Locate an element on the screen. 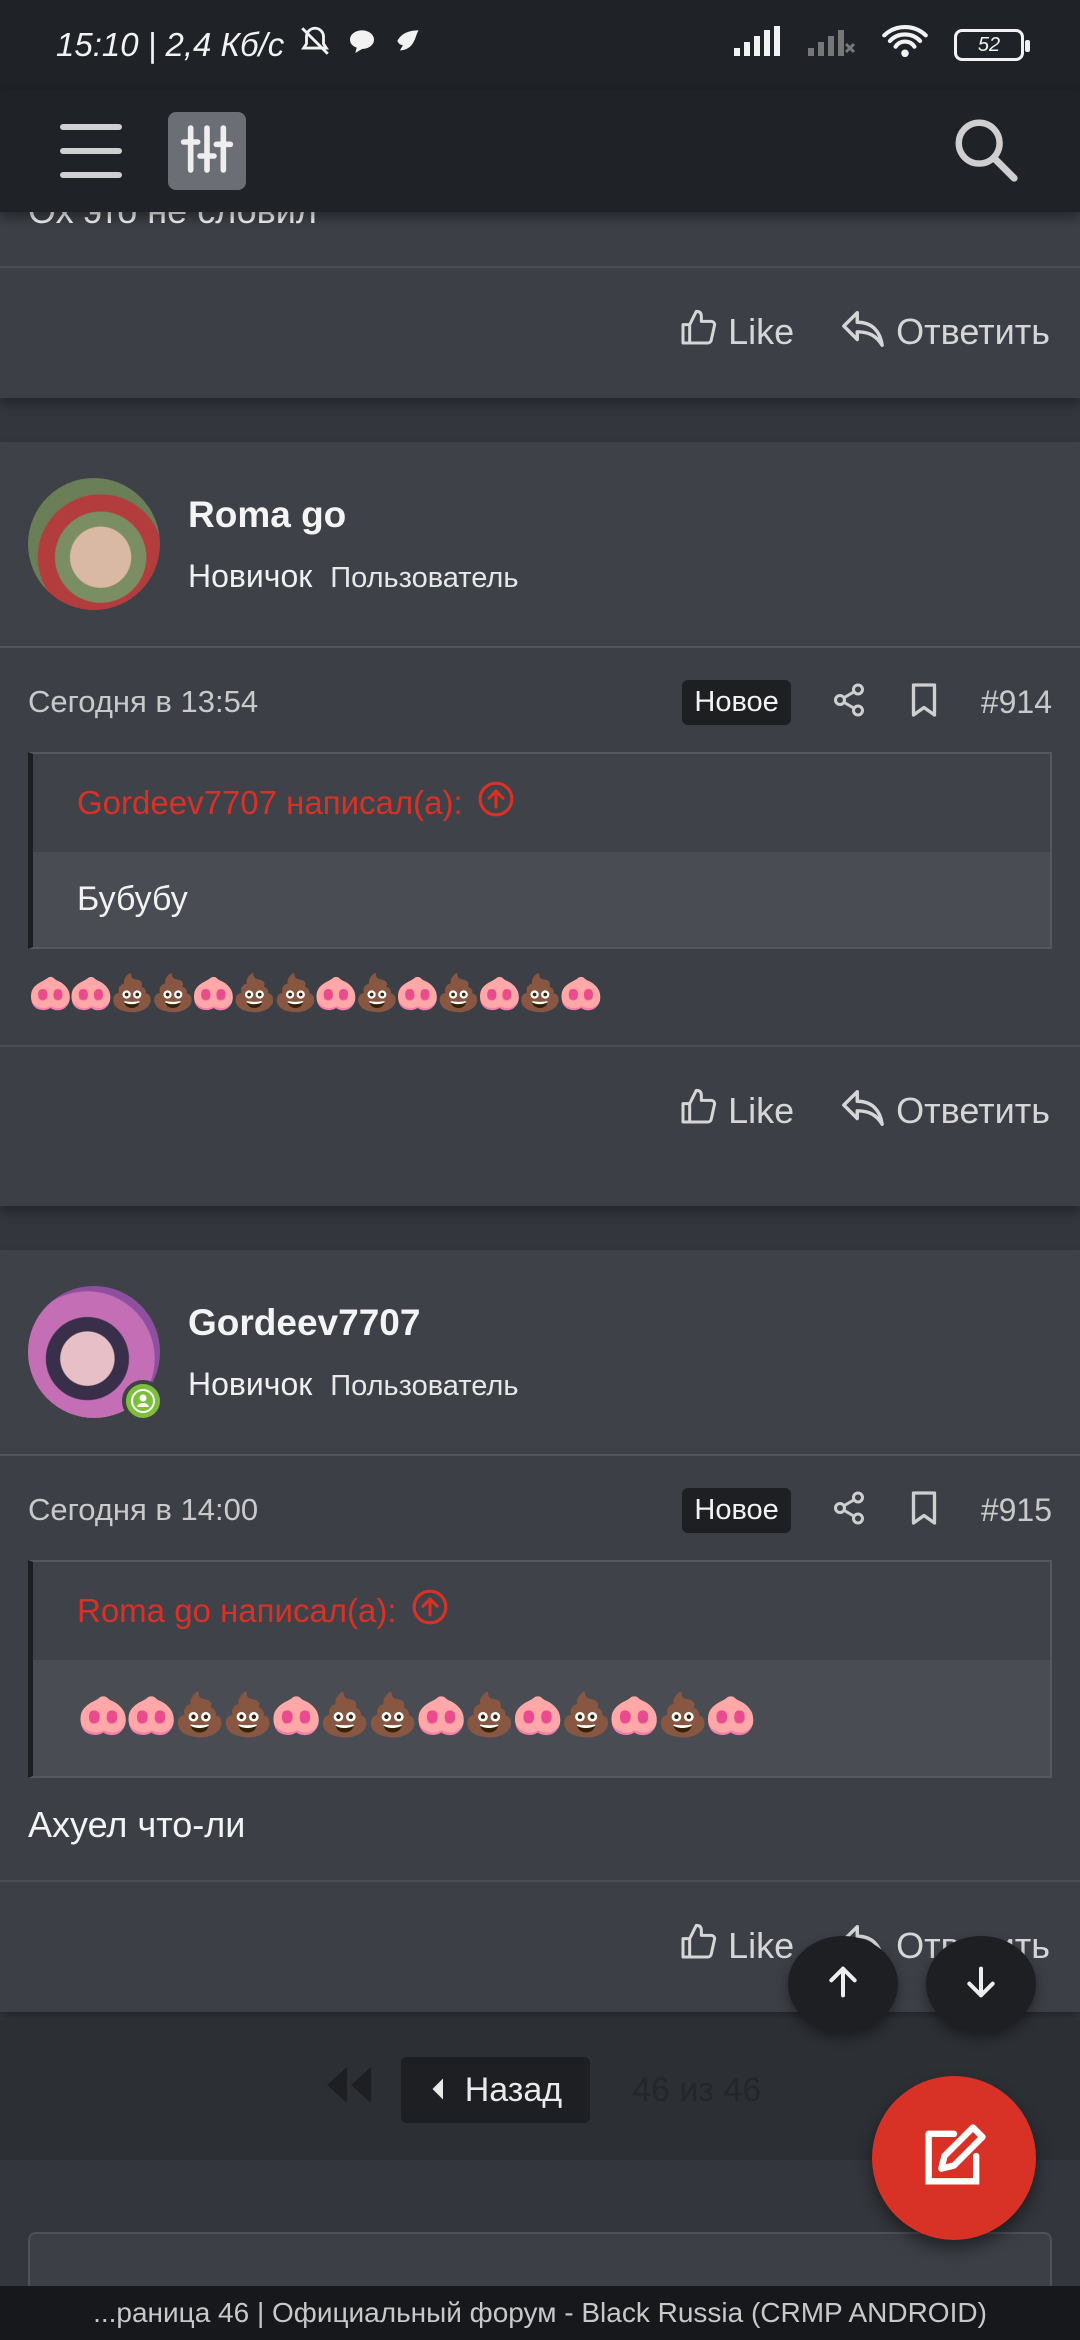 The image size is (1080, 2340). filter-button is located at coordinates (207, 151).